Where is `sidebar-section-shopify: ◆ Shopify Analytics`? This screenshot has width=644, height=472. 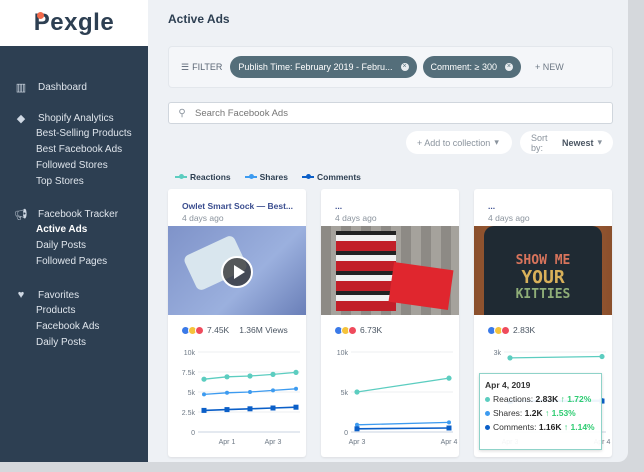 sidebar-section-shopify: ◆ Shopify Analytics is located at coordinates (81, 118).